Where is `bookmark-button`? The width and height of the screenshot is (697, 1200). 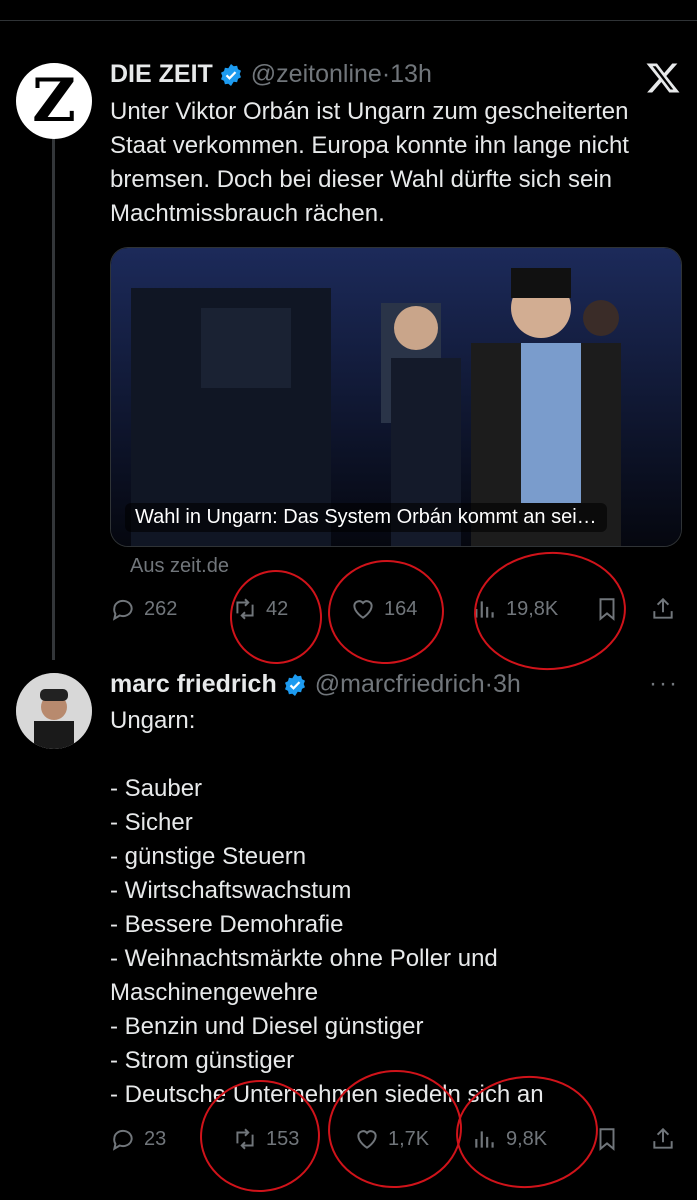 bookmark-button is located at coordinates (611, 1139).